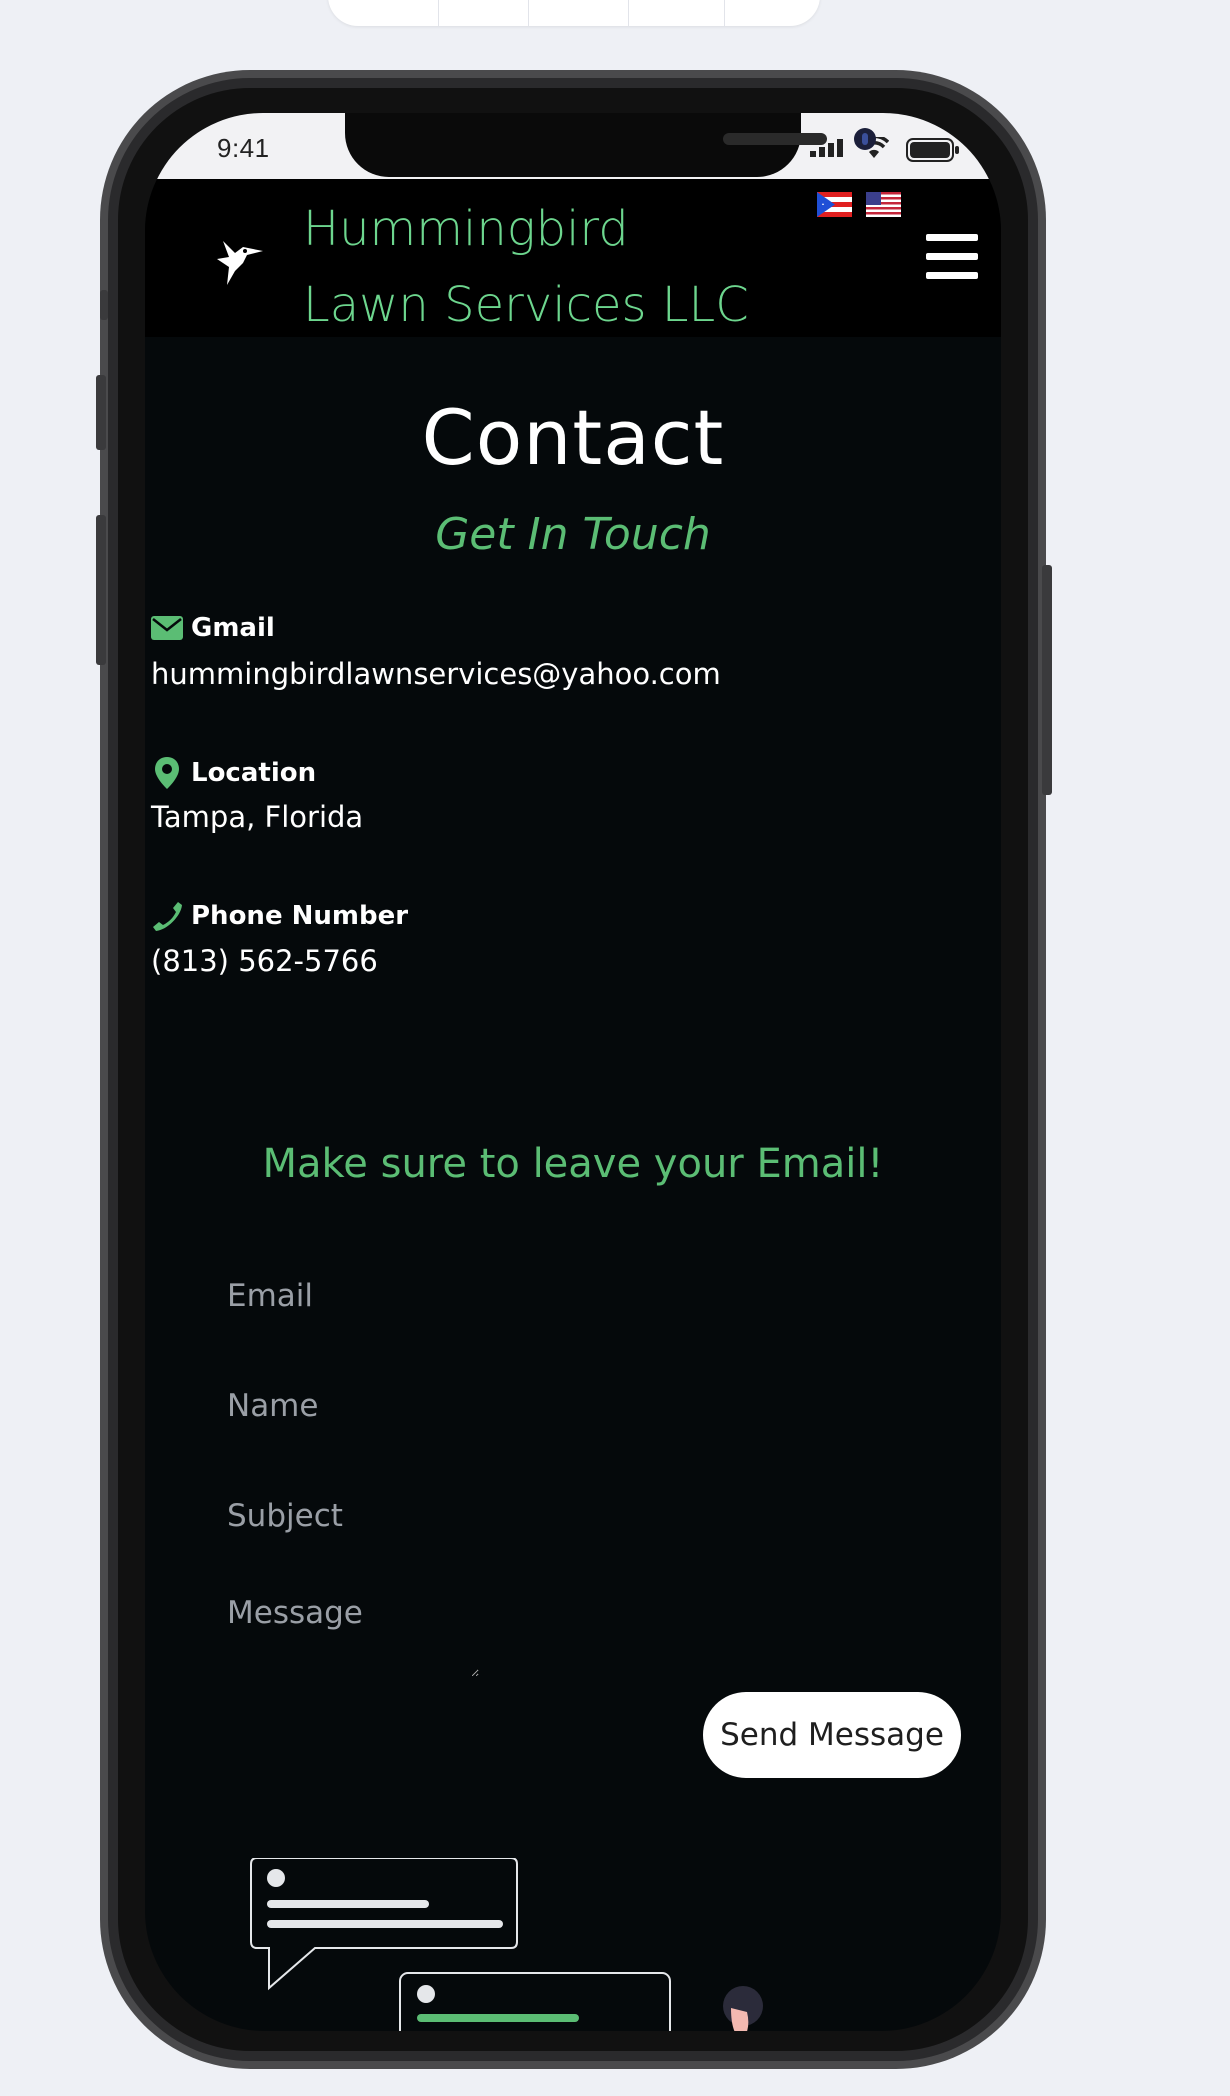 This screenshot has width=1230, height=2096. I want to click on hamburger-menu-icon, so click(952, 257).